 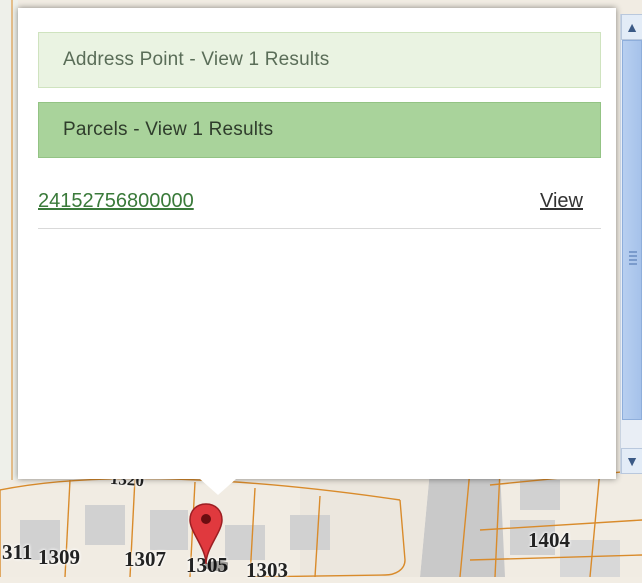 What do you see at coordinates (633, 258) in the screenshot?
I see `grip-icon` at bounding box center [633, 258].